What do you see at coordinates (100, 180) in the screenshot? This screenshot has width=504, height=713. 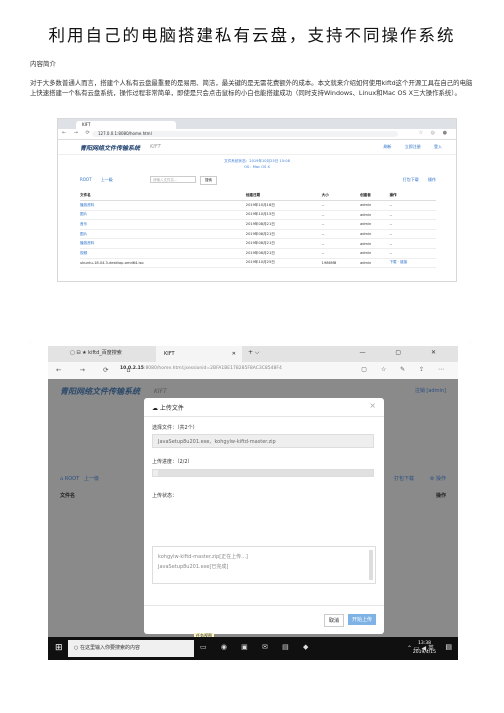 I see `folder-nav: ROOT 上一级` at bounding box center [100, 180].